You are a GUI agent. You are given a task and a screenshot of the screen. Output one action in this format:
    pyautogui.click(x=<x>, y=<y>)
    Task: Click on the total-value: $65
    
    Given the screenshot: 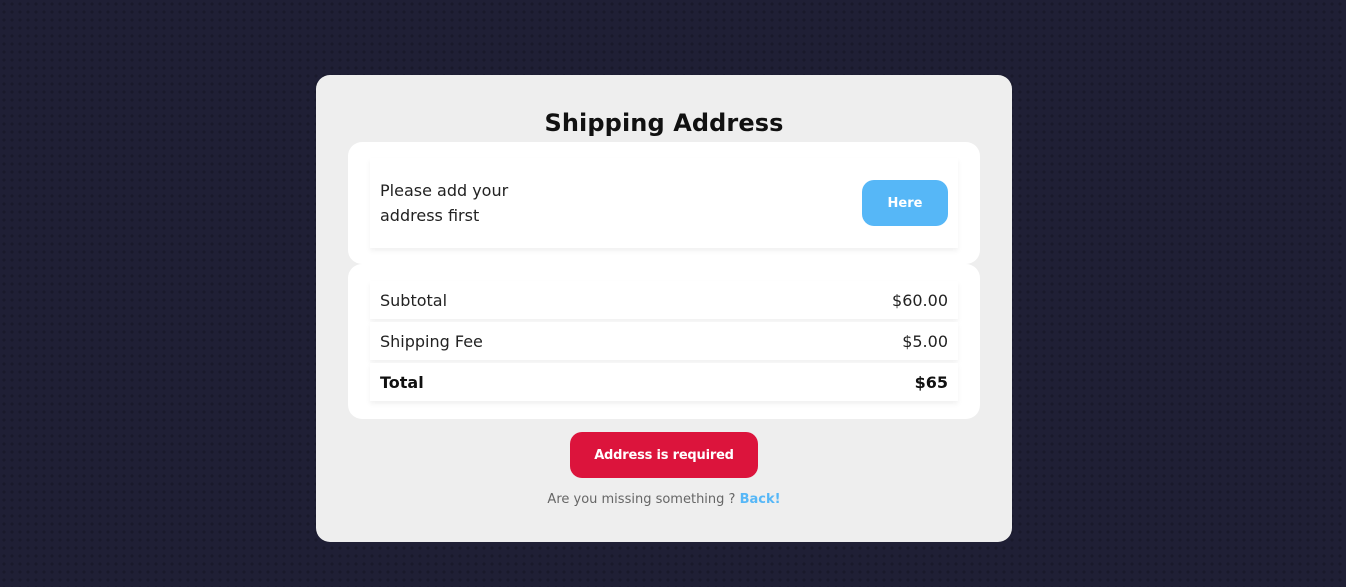 What is the action you would take?
    pyautogui.click(x=931, y=382)
    